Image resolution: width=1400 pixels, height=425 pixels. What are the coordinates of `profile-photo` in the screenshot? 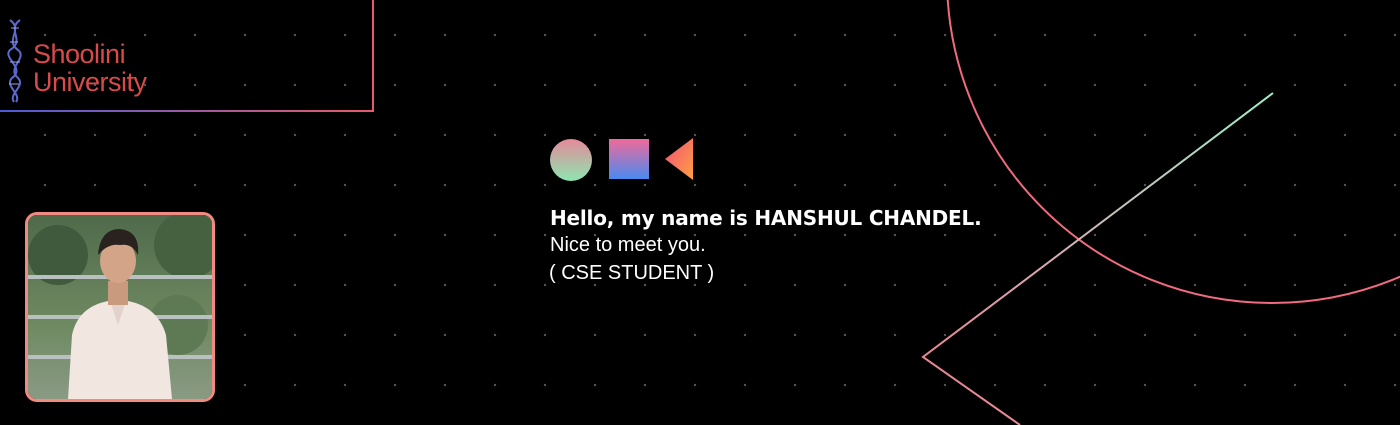 It's located at (120, 307).